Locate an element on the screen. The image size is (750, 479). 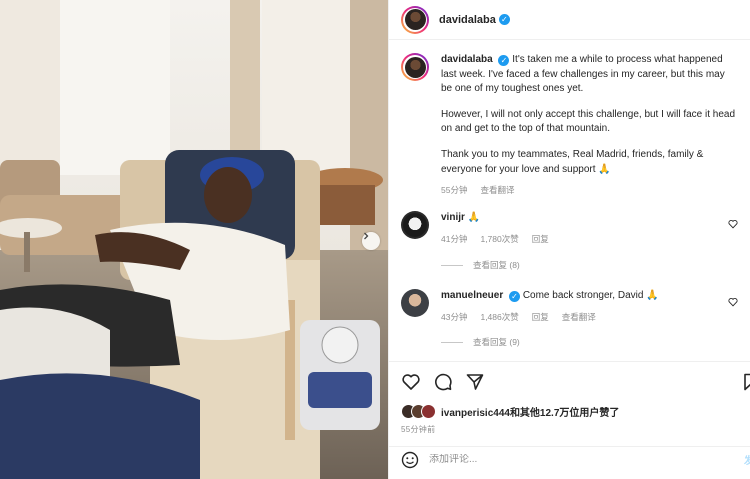
likes-summary: ivanperisic444和其他12.7万位用户赞了 is located at coordinates (510, 411).